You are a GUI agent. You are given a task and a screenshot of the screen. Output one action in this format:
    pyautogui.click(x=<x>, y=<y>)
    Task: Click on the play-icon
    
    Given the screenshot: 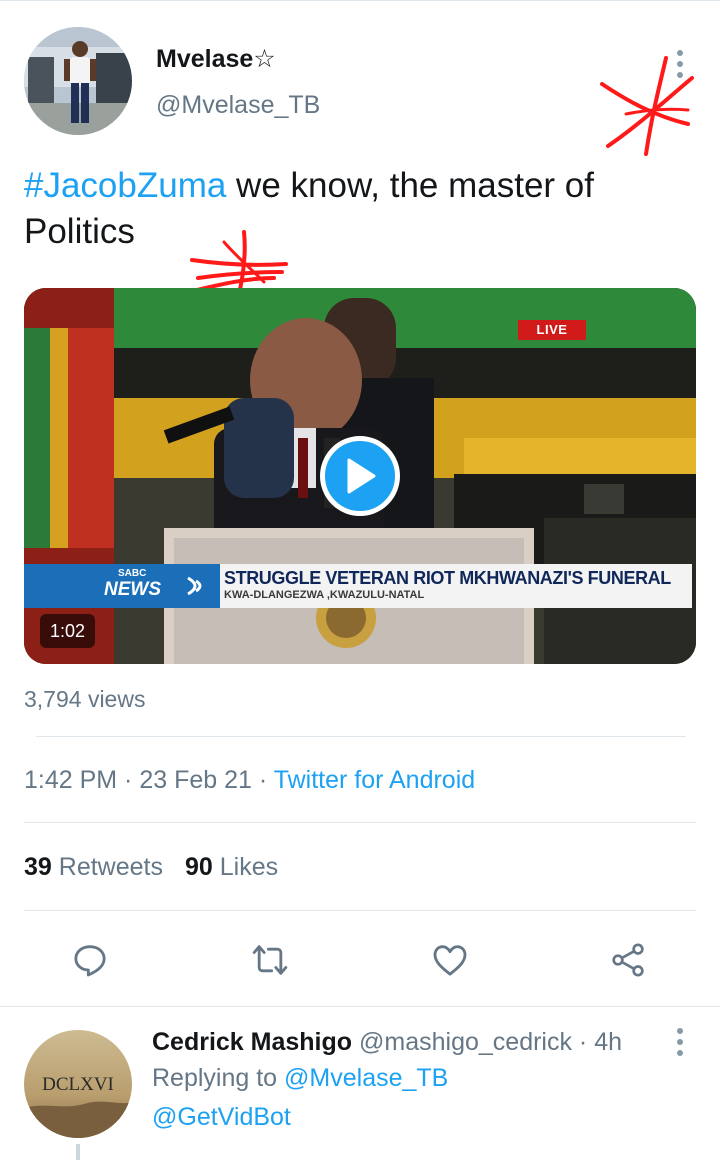 What is the action you would take?
    pyautogui.click(x=361, y=476)
    